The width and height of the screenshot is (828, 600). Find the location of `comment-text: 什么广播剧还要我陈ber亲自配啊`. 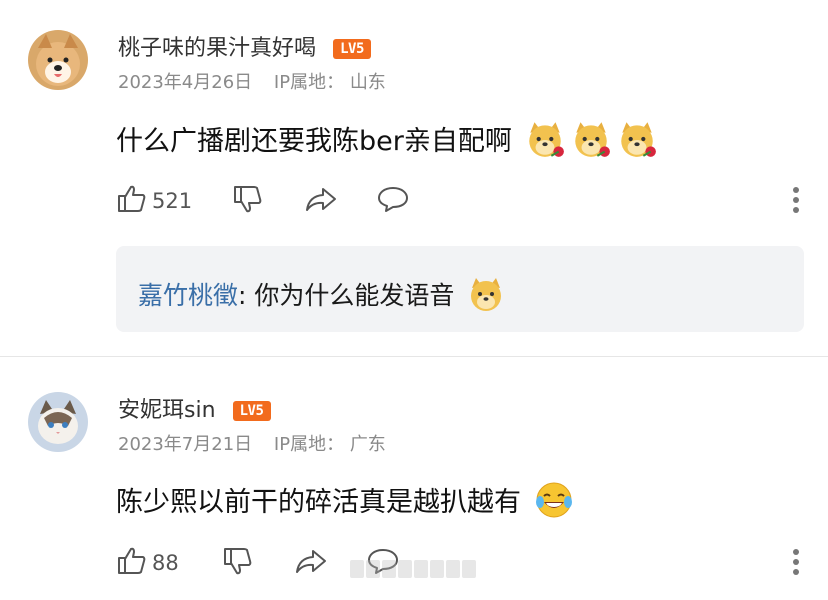

comment-text: 什么广播剧还要我陈ber亲自配啊 is located at coordinates (387, 142).